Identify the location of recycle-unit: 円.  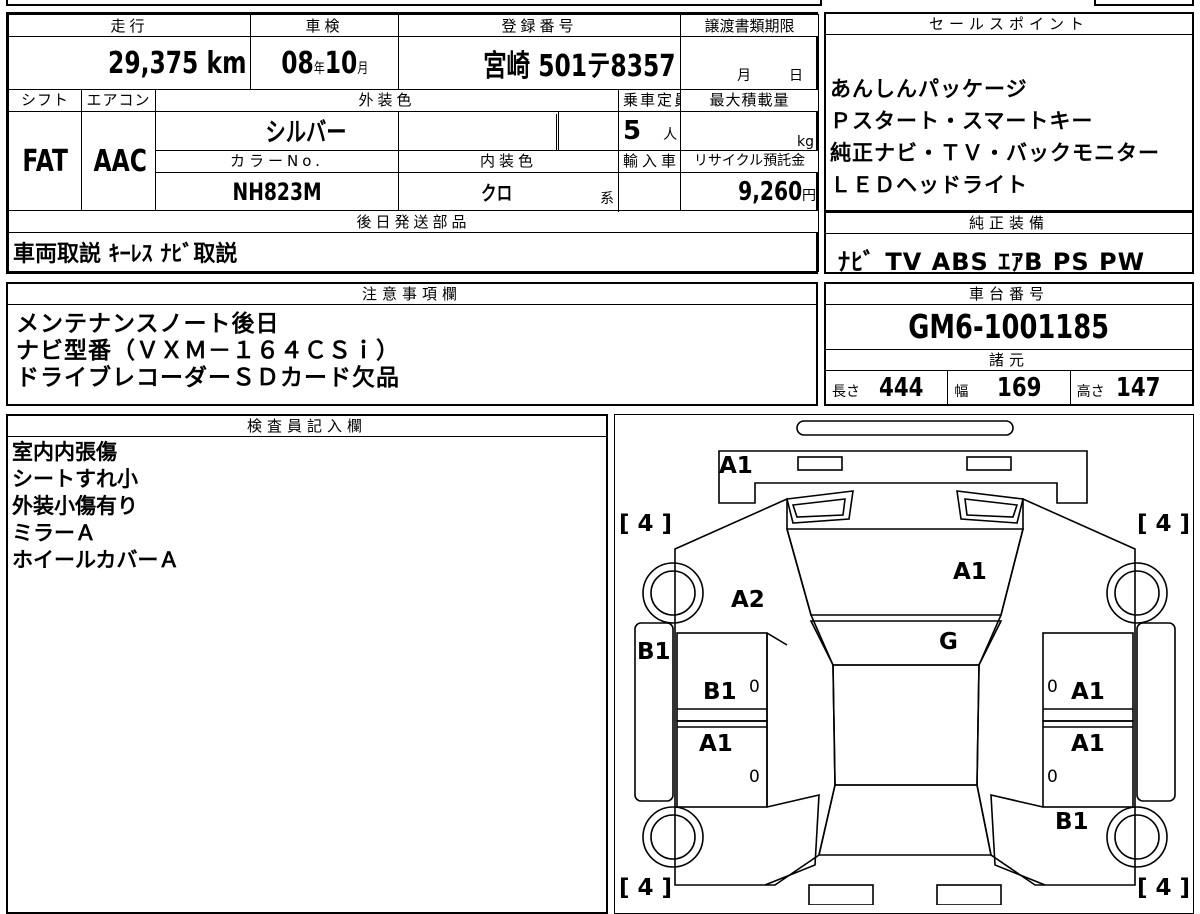
(809, 195).